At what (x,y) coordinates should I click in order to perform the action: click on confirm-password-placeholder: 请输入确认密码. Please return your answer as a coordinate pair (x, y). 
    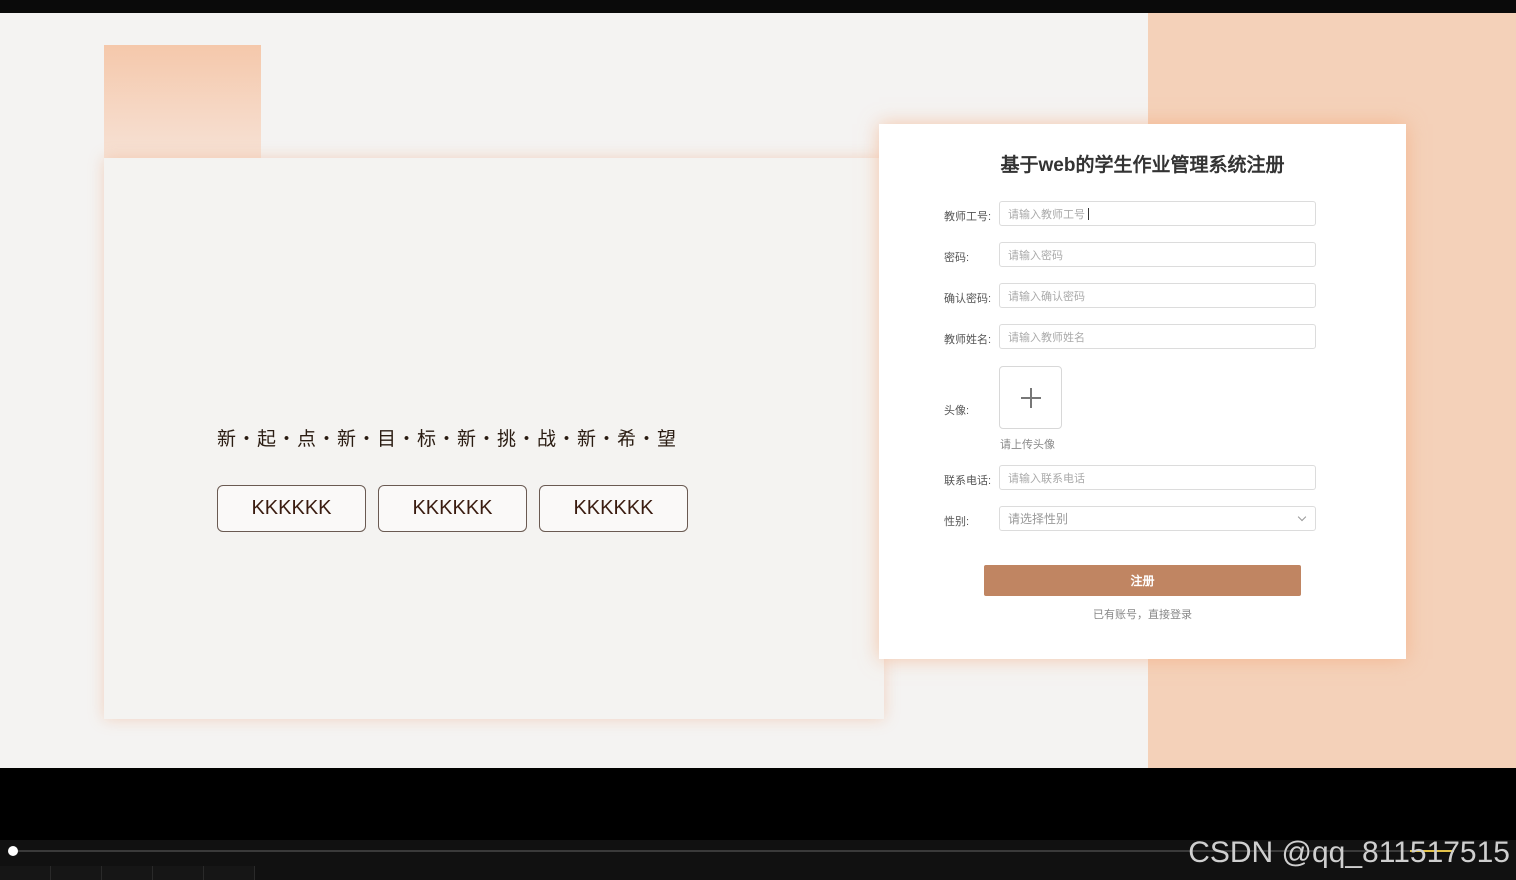
    Looking at the image, I should click on (1046, 296).